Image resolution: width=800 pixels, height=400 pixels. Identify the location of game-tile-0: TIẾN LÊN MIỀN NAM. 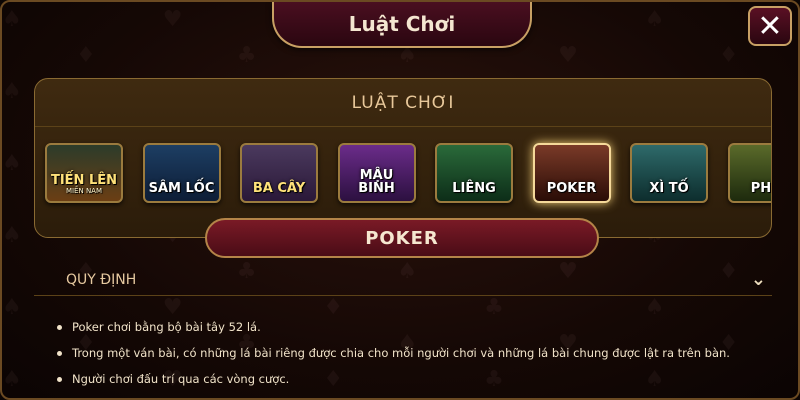
(84, 173).